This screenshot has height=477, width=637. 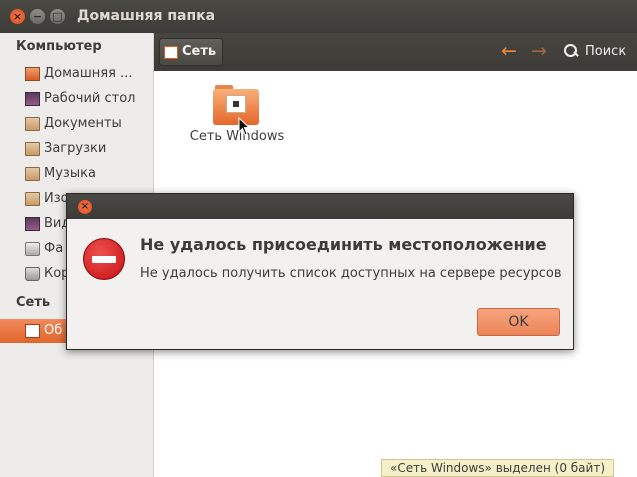 What do you see at coordinates (146, 16) in the screenshot?
I see `window-title: Домашняя папка` at bounding box center [146, 16].